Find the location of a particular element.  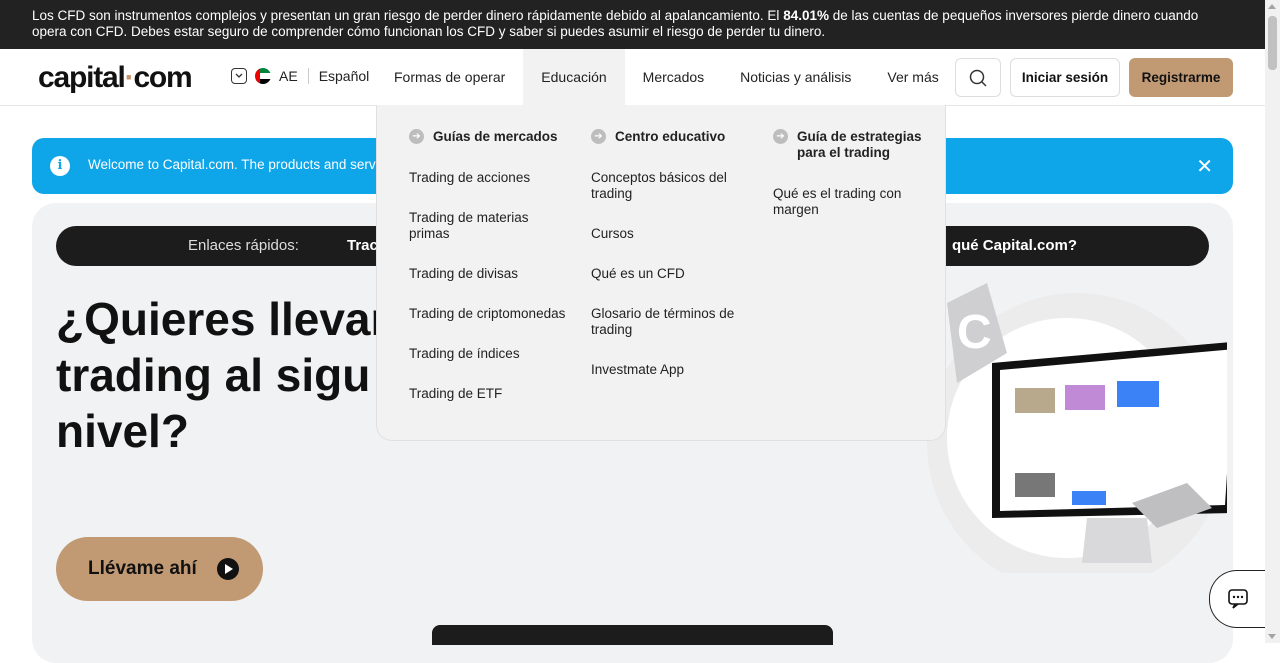

close-icon: ✕ is located at coordinates (1204, 166).